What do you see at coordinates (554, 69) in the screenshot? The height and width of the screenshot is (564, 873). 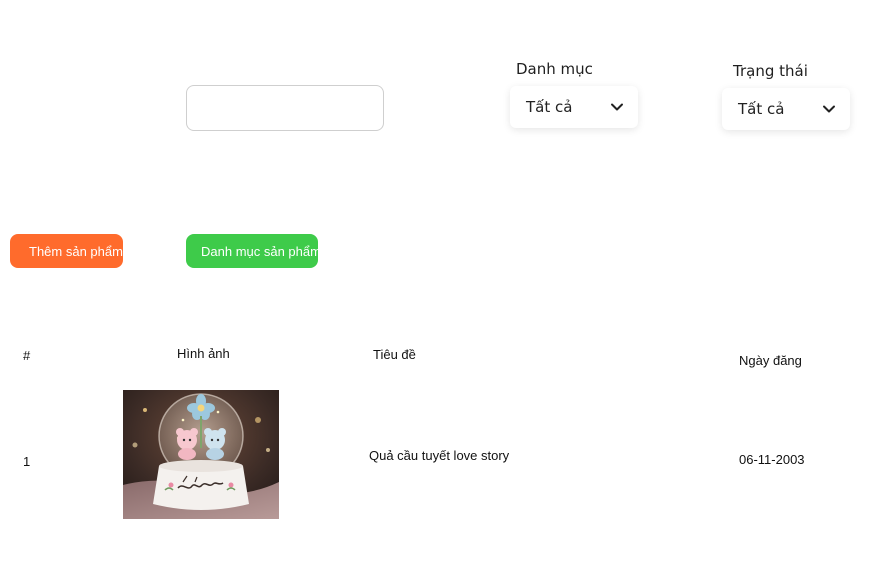 I see `category-filter-label: Danh mục` at bounding box center [554, 69].